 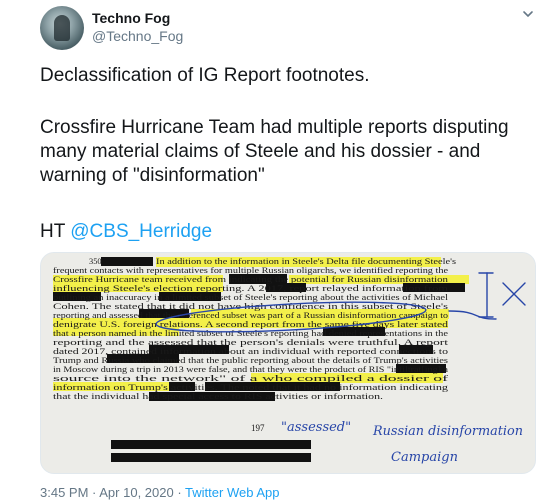 I want to click on tweet-line-3: HT @CBS_Herridge, so click(x=126, y=232).